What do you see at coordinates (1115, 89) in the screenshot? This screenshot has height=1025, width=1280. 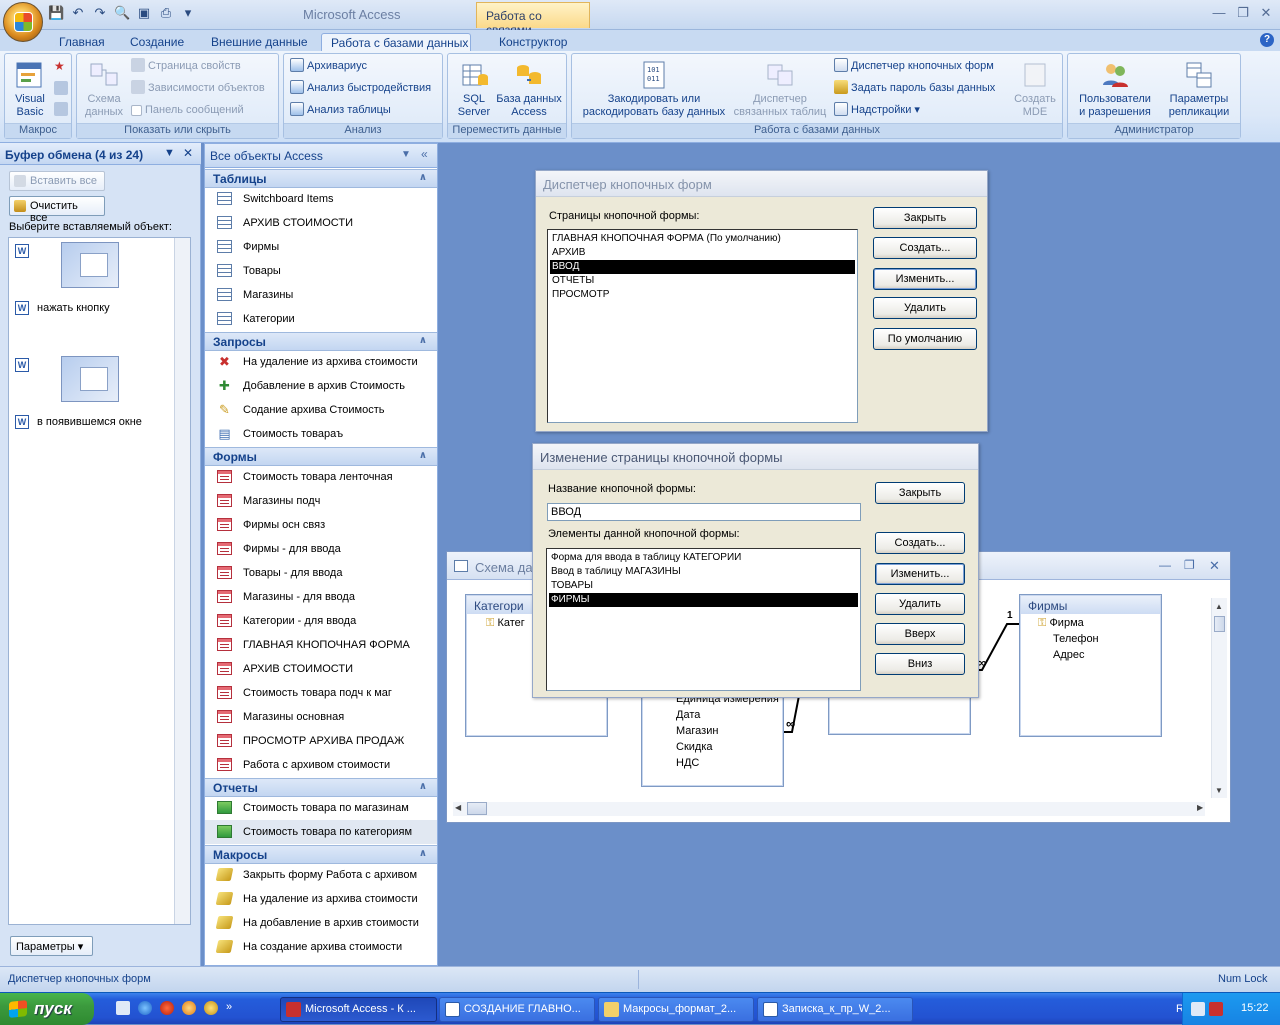 I see `users-permissions-button: Пользователи и разрешения` at bounding box center [1115, 89].